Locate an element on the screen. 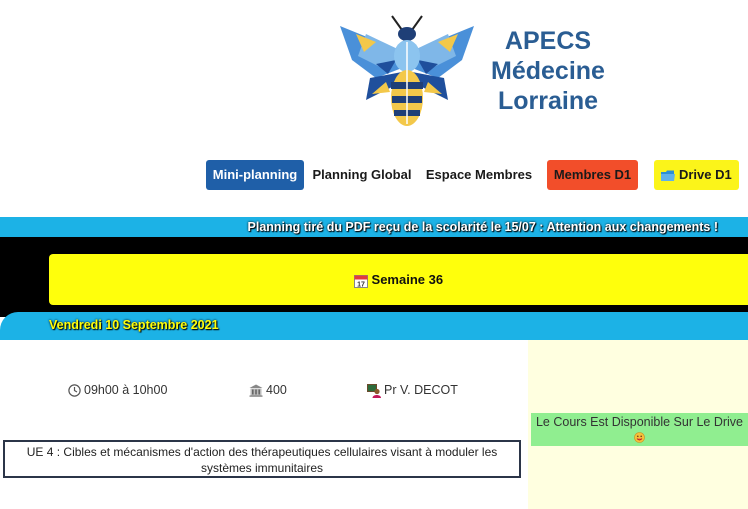  drive-availability: Le Cours Est Disponible Sur Le Drive is located at coordinates (639, 429).